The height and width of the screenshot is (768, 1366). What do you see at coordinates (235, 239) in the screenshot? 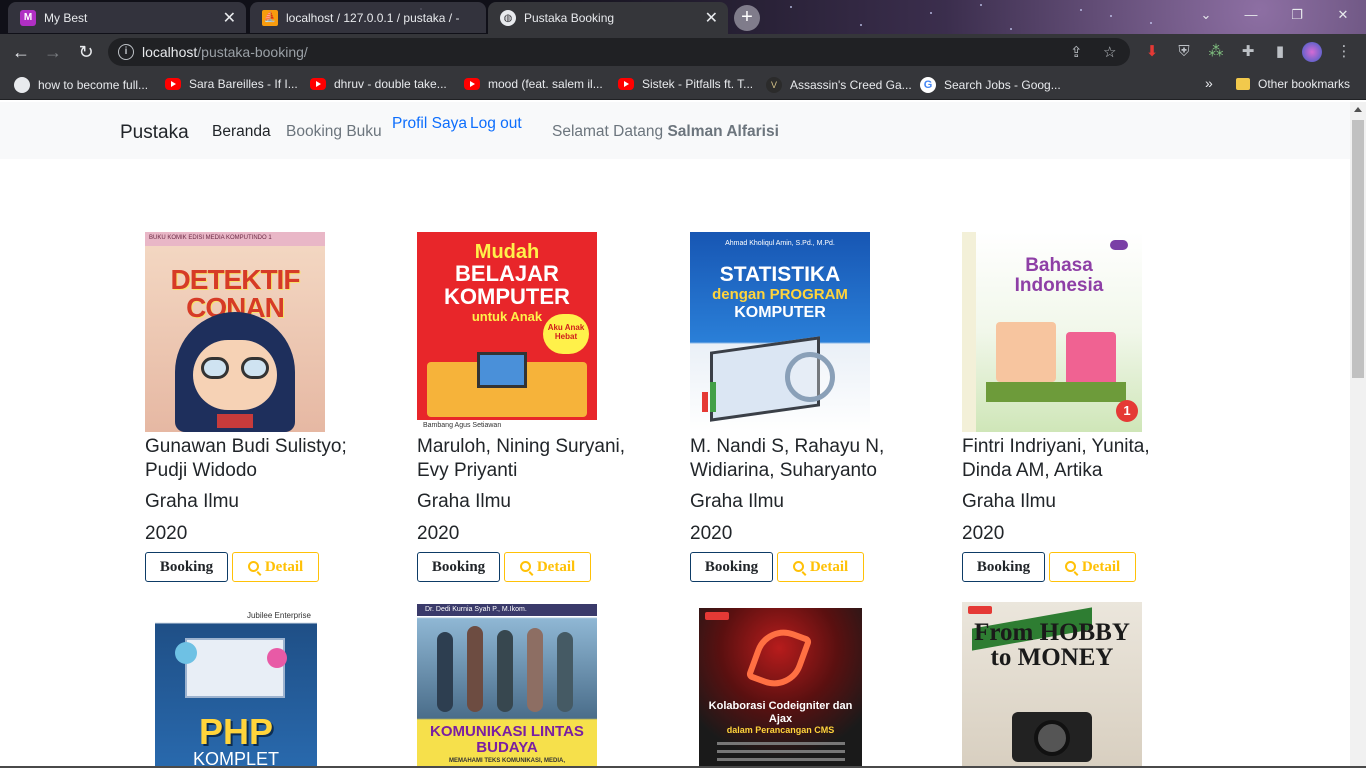
I see `cover-top-text: BUKU KOMIK EDISI MEDIA KOMPUTINDO 1` at bounding box center [235, 239].